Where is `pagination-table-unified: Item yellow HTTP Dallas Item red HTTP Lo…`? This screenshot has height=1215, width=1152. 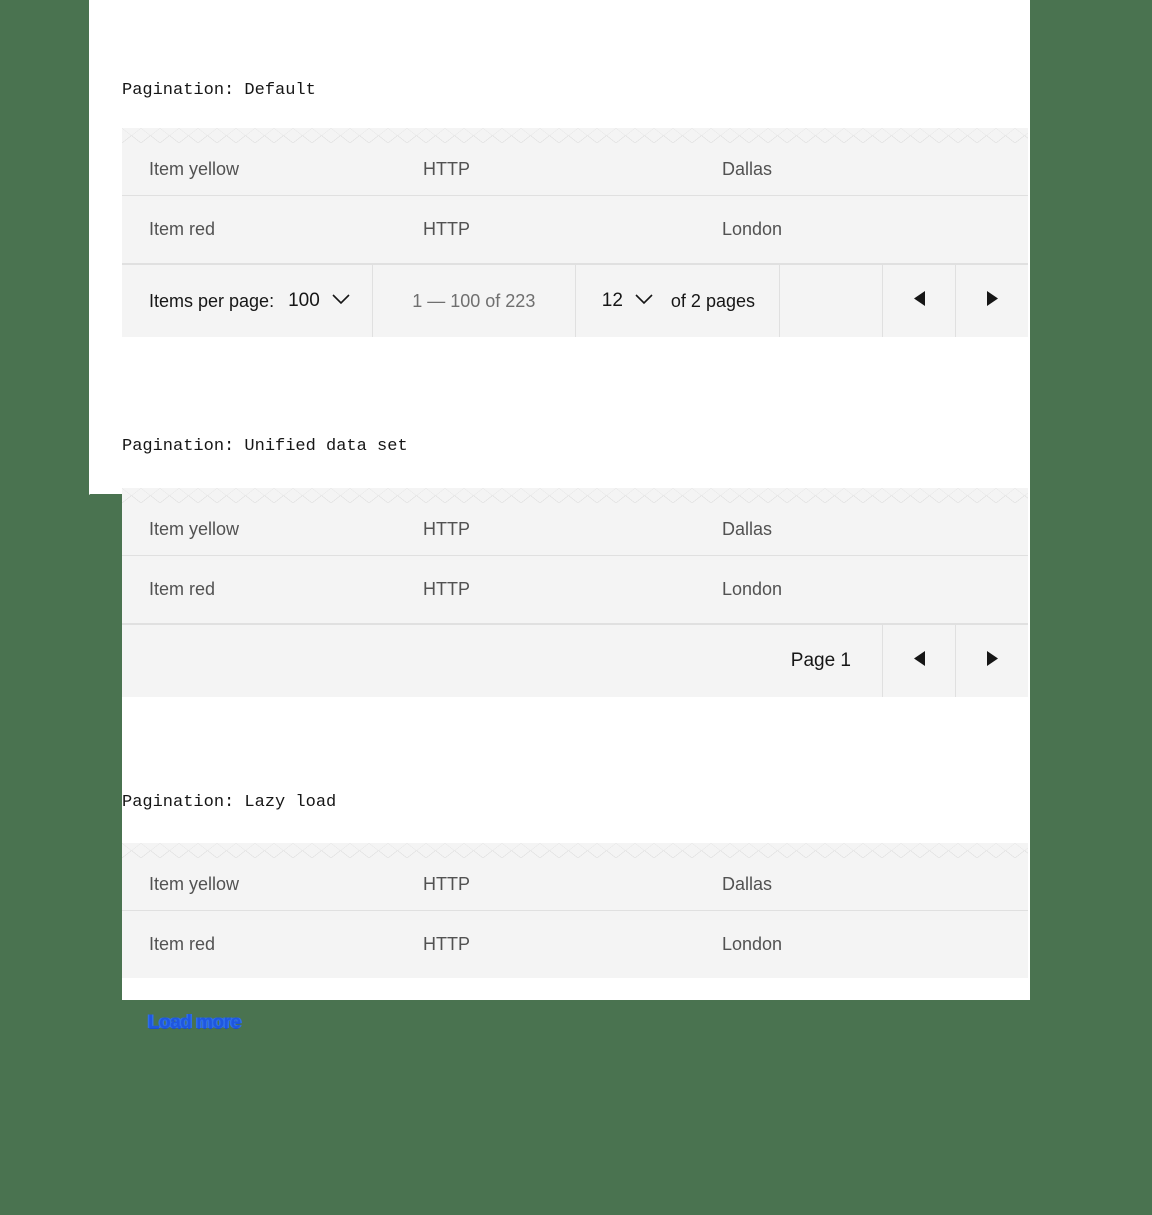
pagination-table-unified: Item yellow HTTP Dallas Item red HTTP Lo… is located at coordinates (575, 592).